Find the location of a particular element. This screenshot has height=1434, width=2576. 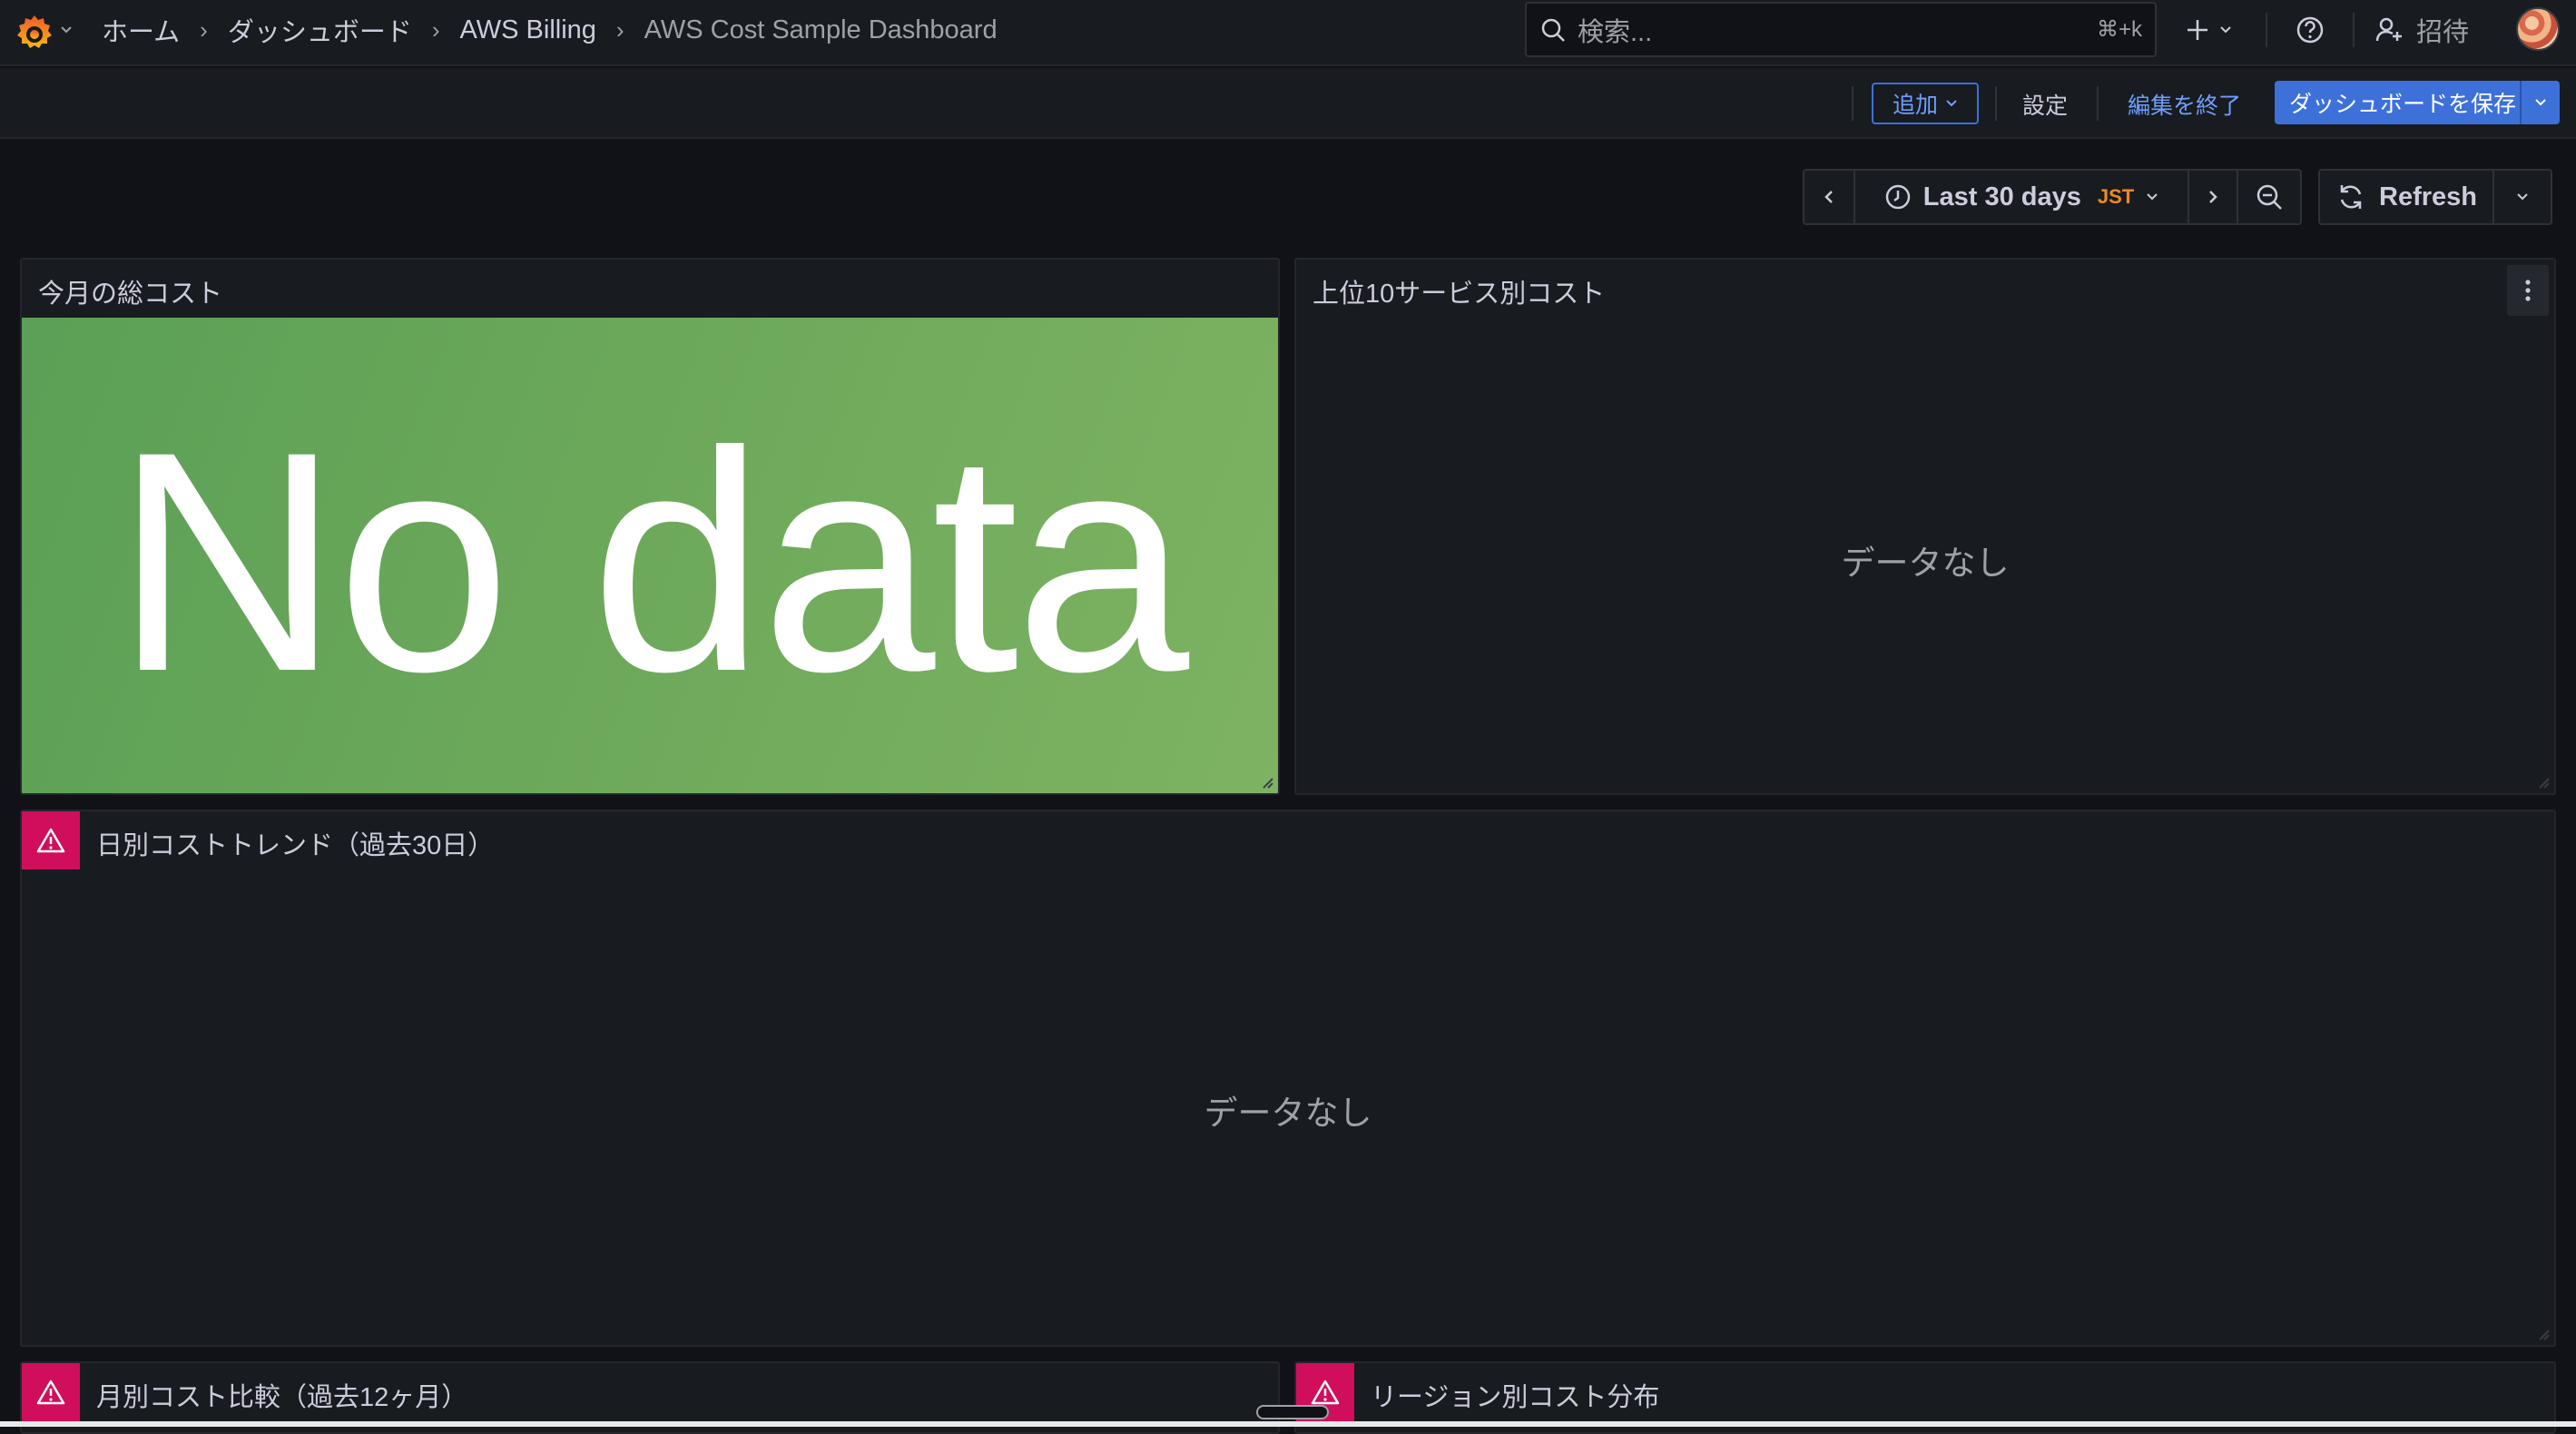

panel-title: リージョン別コスト分布 is located at coordinates (1515, 1398).